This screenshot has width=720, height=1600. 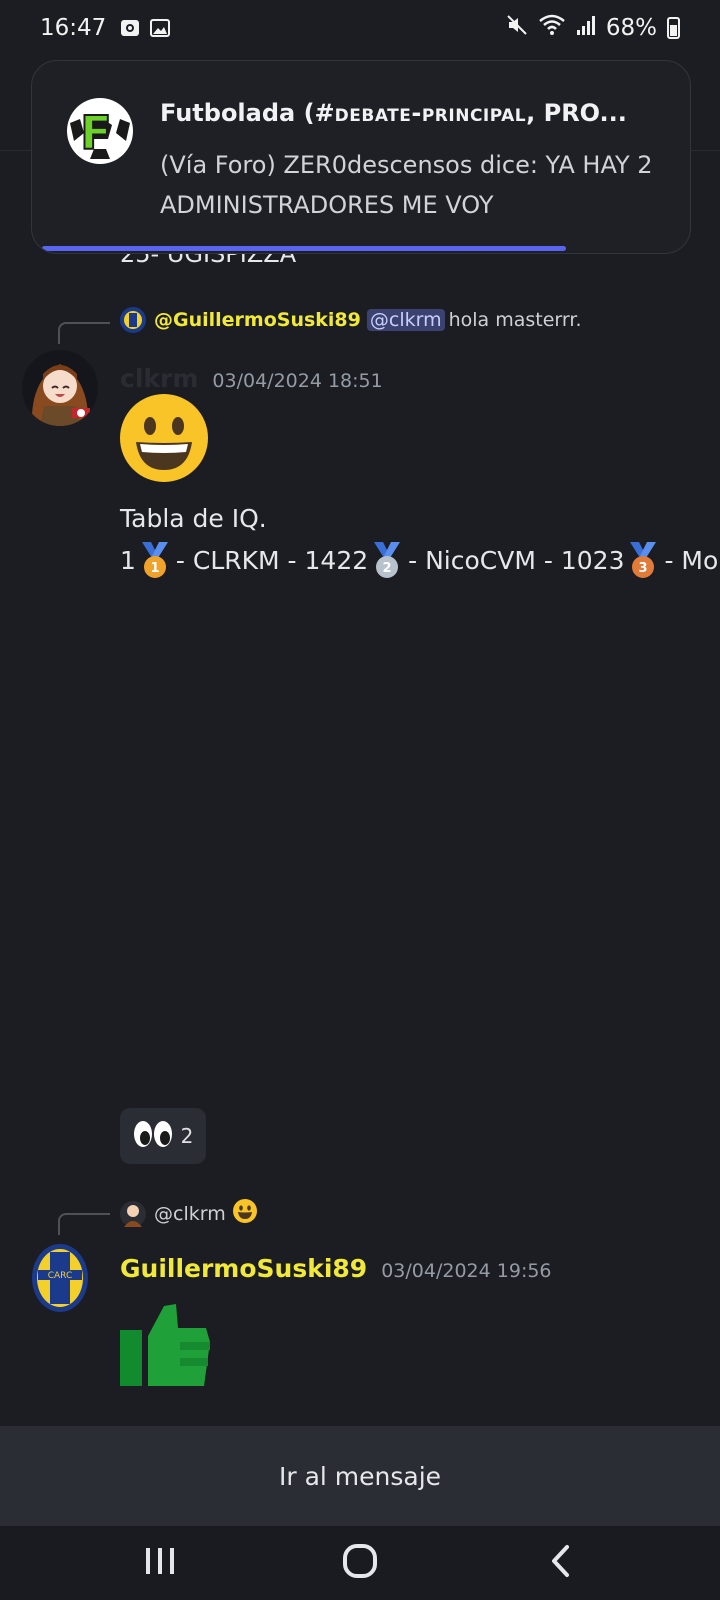 What do you see at coordinates (387, 560) in the screenshot?
I see `medal-icon: 2` at bounding box center [387, 560].